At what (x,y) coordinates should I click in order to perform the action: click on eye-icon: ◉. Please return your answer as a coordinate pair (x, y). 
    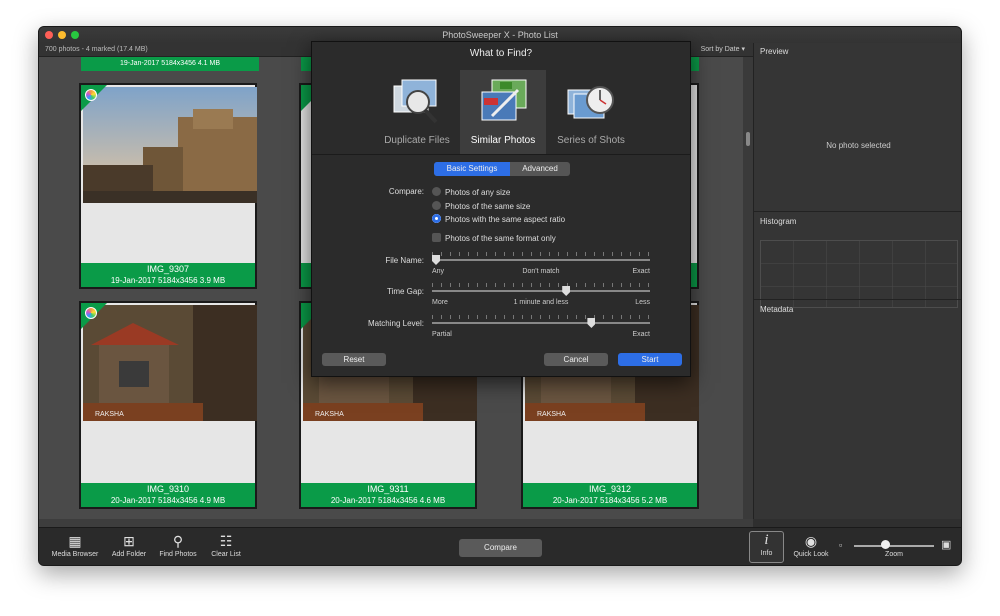
    Looking at the image, I should click on (811, 541).